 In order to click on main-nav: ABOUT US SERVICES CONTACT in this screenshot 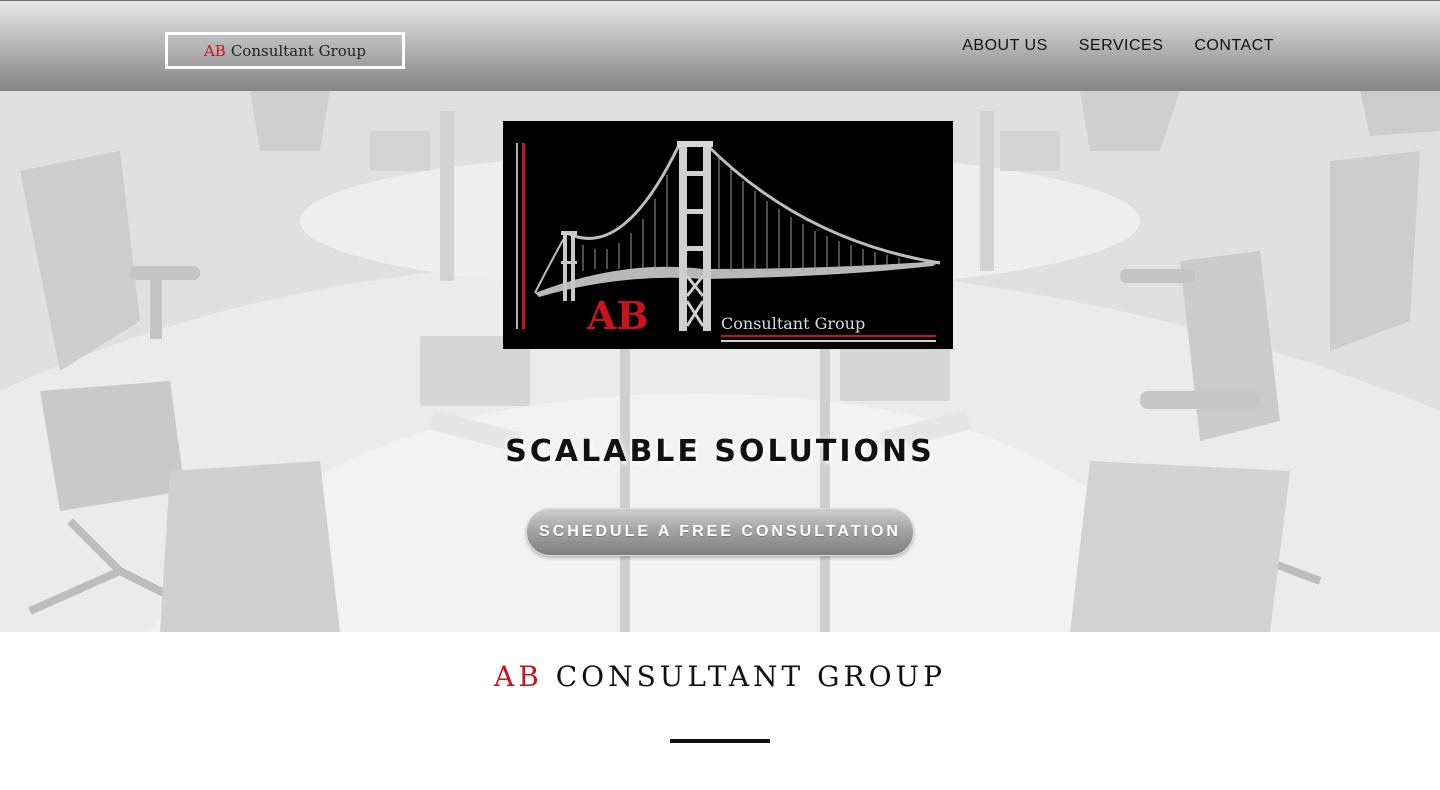, I will do `click(1118, 46)`.